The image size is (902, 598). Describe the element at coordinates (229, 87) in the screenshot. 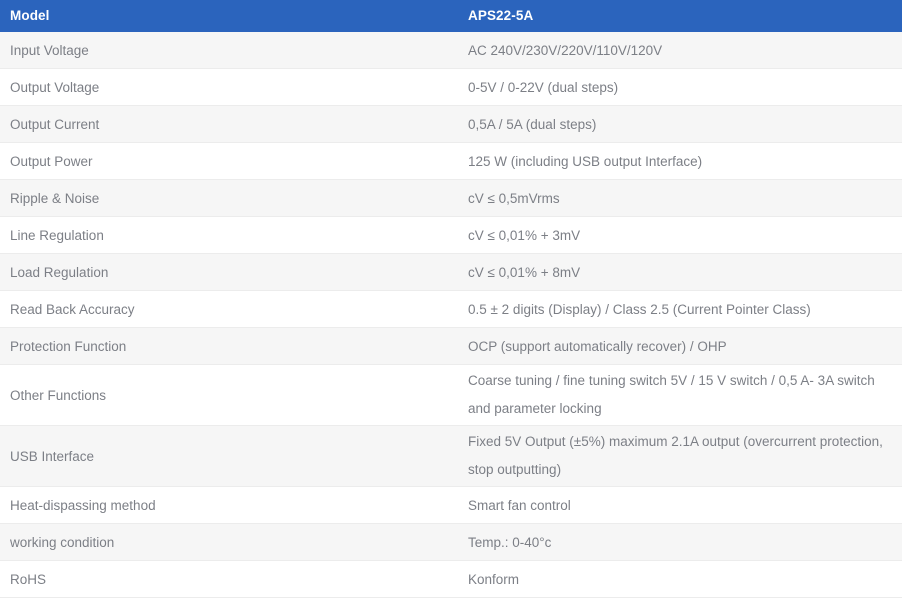

I see `spec-label: Output Voltage` at that location.